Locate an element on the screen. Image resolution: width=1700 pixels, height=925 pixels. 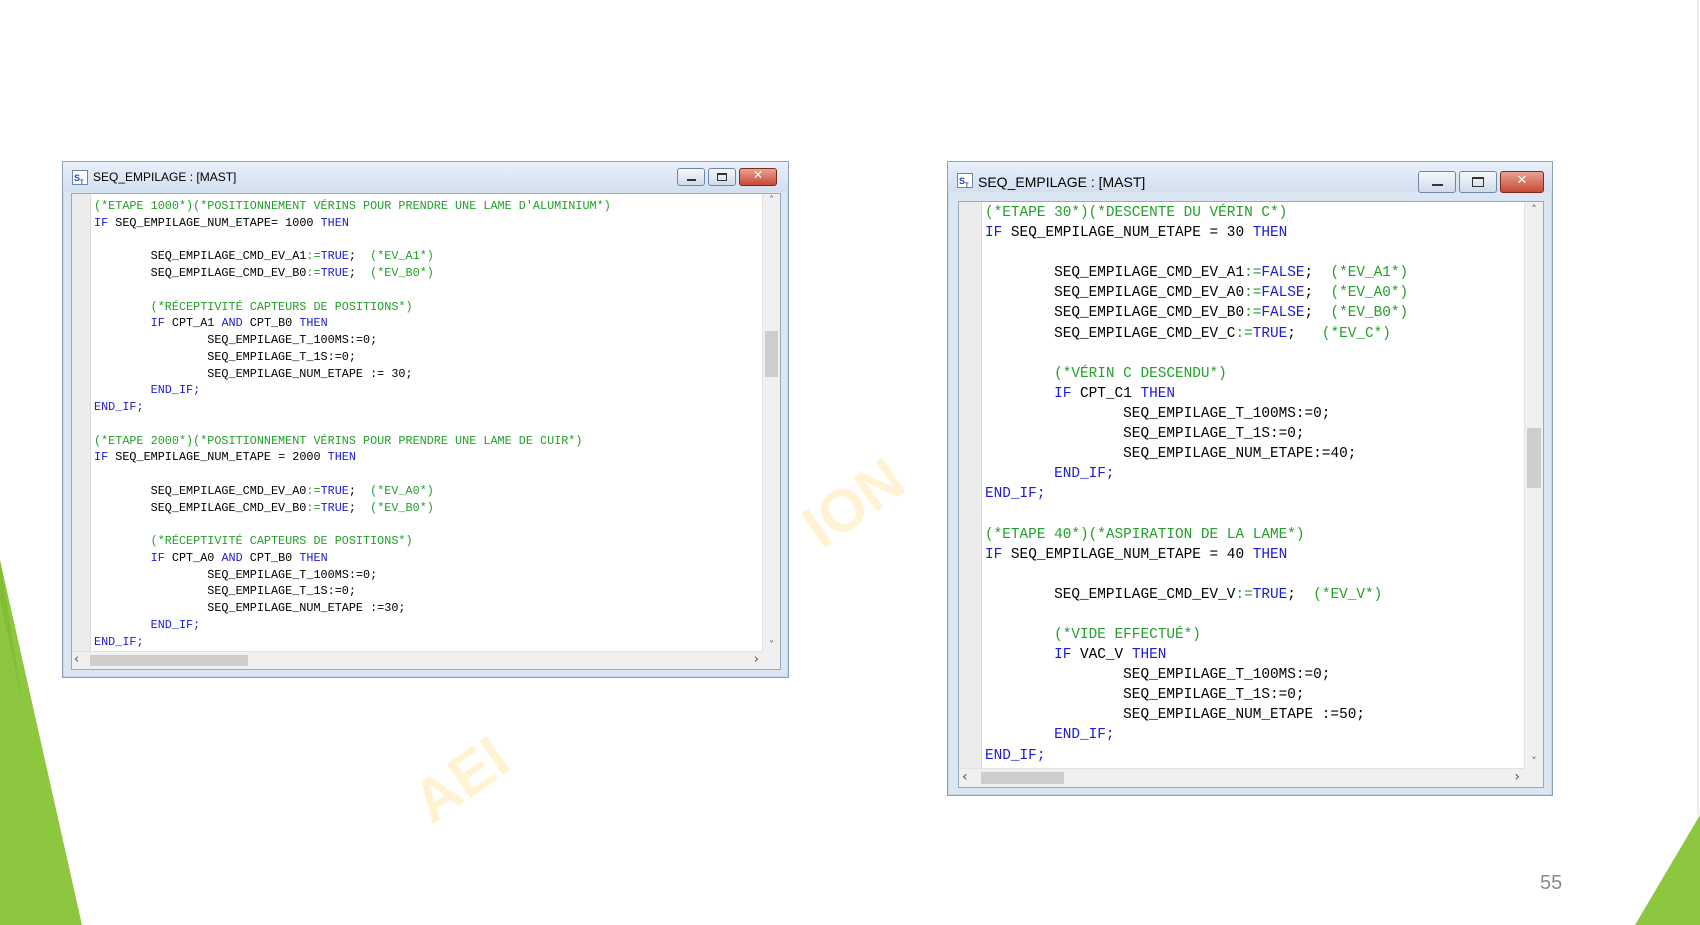
code-line: (*VIDE EFFECTUÉ*) is located at coordinates (1196, 635).